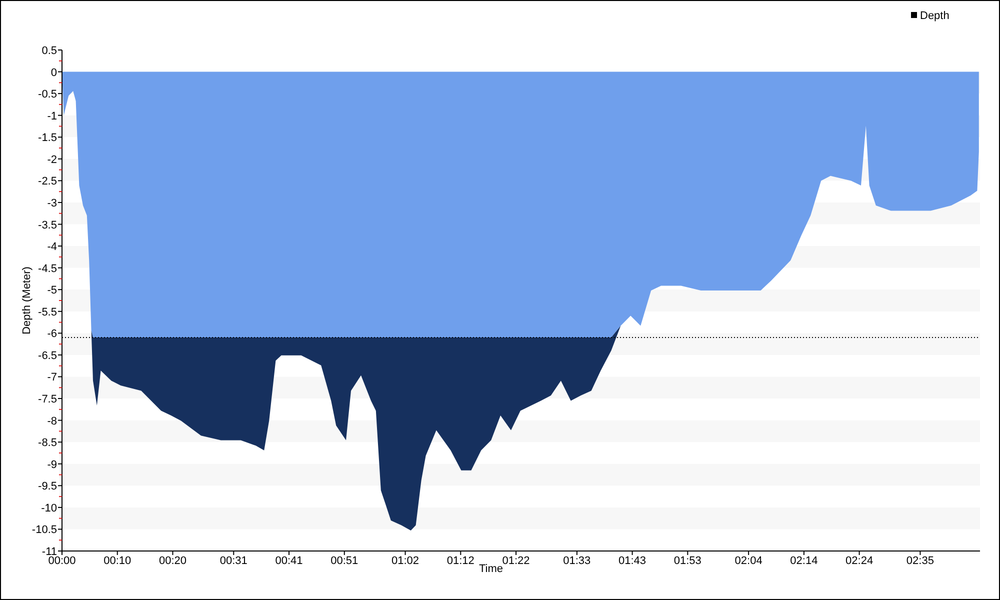 The width and height of the screenshot is (1000, 600). I want to click on x-tick-label: 01:43, so click(632, 561).